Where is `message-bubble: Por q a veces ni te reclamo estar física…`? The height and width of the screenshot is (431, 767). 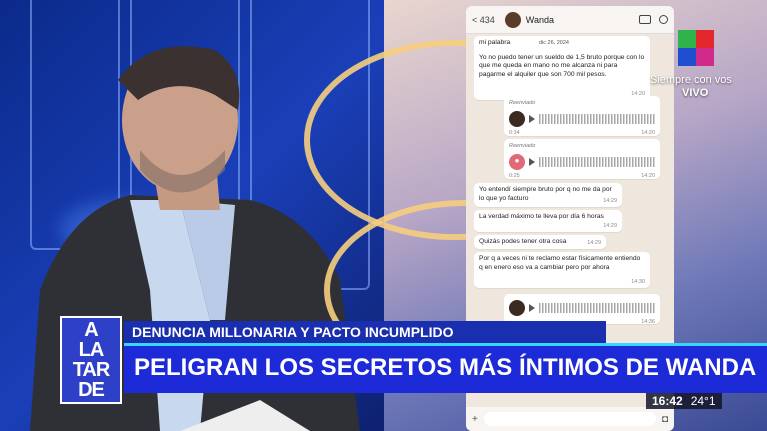
message-bubble: Por q a veces ni te reclamo estar física… is located at coordinates (562, 270).